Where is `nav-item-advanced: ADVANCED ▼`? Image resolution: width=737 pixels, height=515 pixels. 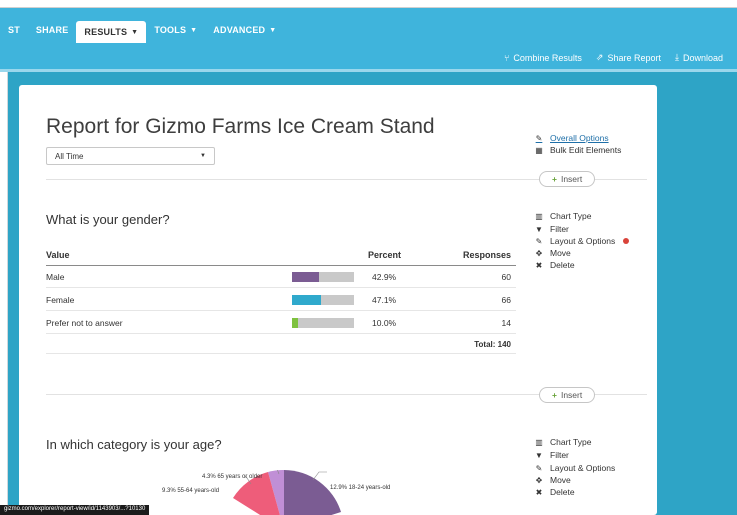 nav-item-advanced: ADVANCED ▼ is located at coordinates (244, 30).